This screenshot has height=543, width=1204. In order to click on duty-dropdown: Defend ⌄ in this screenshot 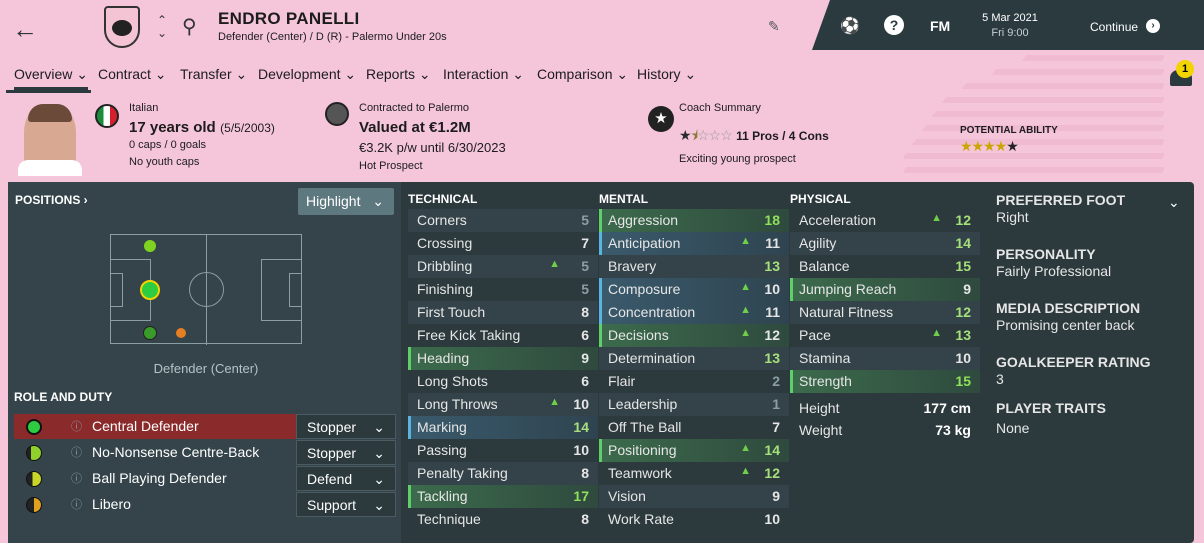, I will do `click(346, 478)`.